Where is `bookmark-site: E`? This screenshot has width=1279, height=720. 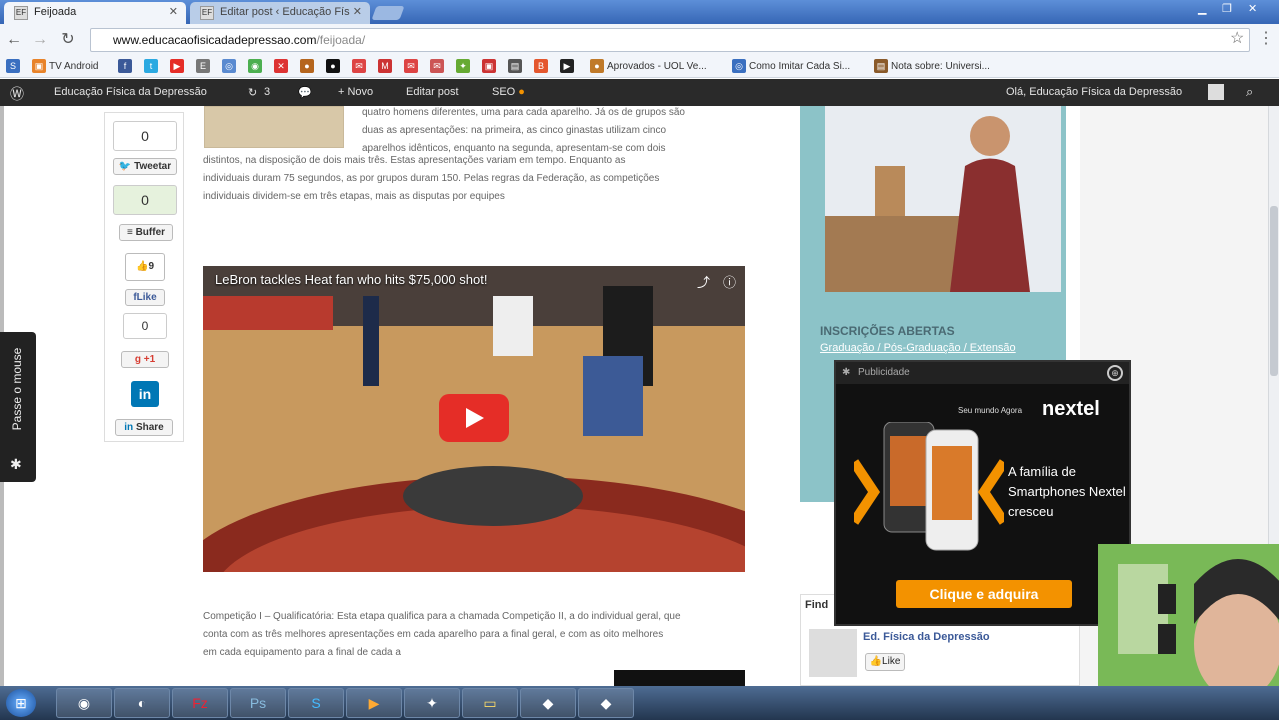 bookmark-site: E is located at coordinates (204, 67).